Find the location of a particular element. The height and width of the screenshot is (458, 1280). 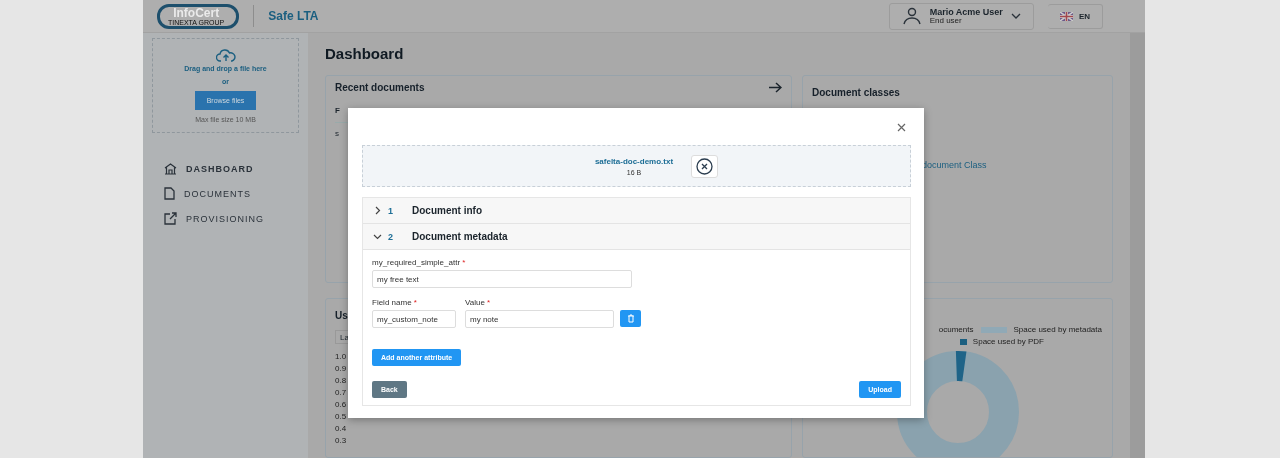

legend-label: ocuments is located at coordinates (956, 329).